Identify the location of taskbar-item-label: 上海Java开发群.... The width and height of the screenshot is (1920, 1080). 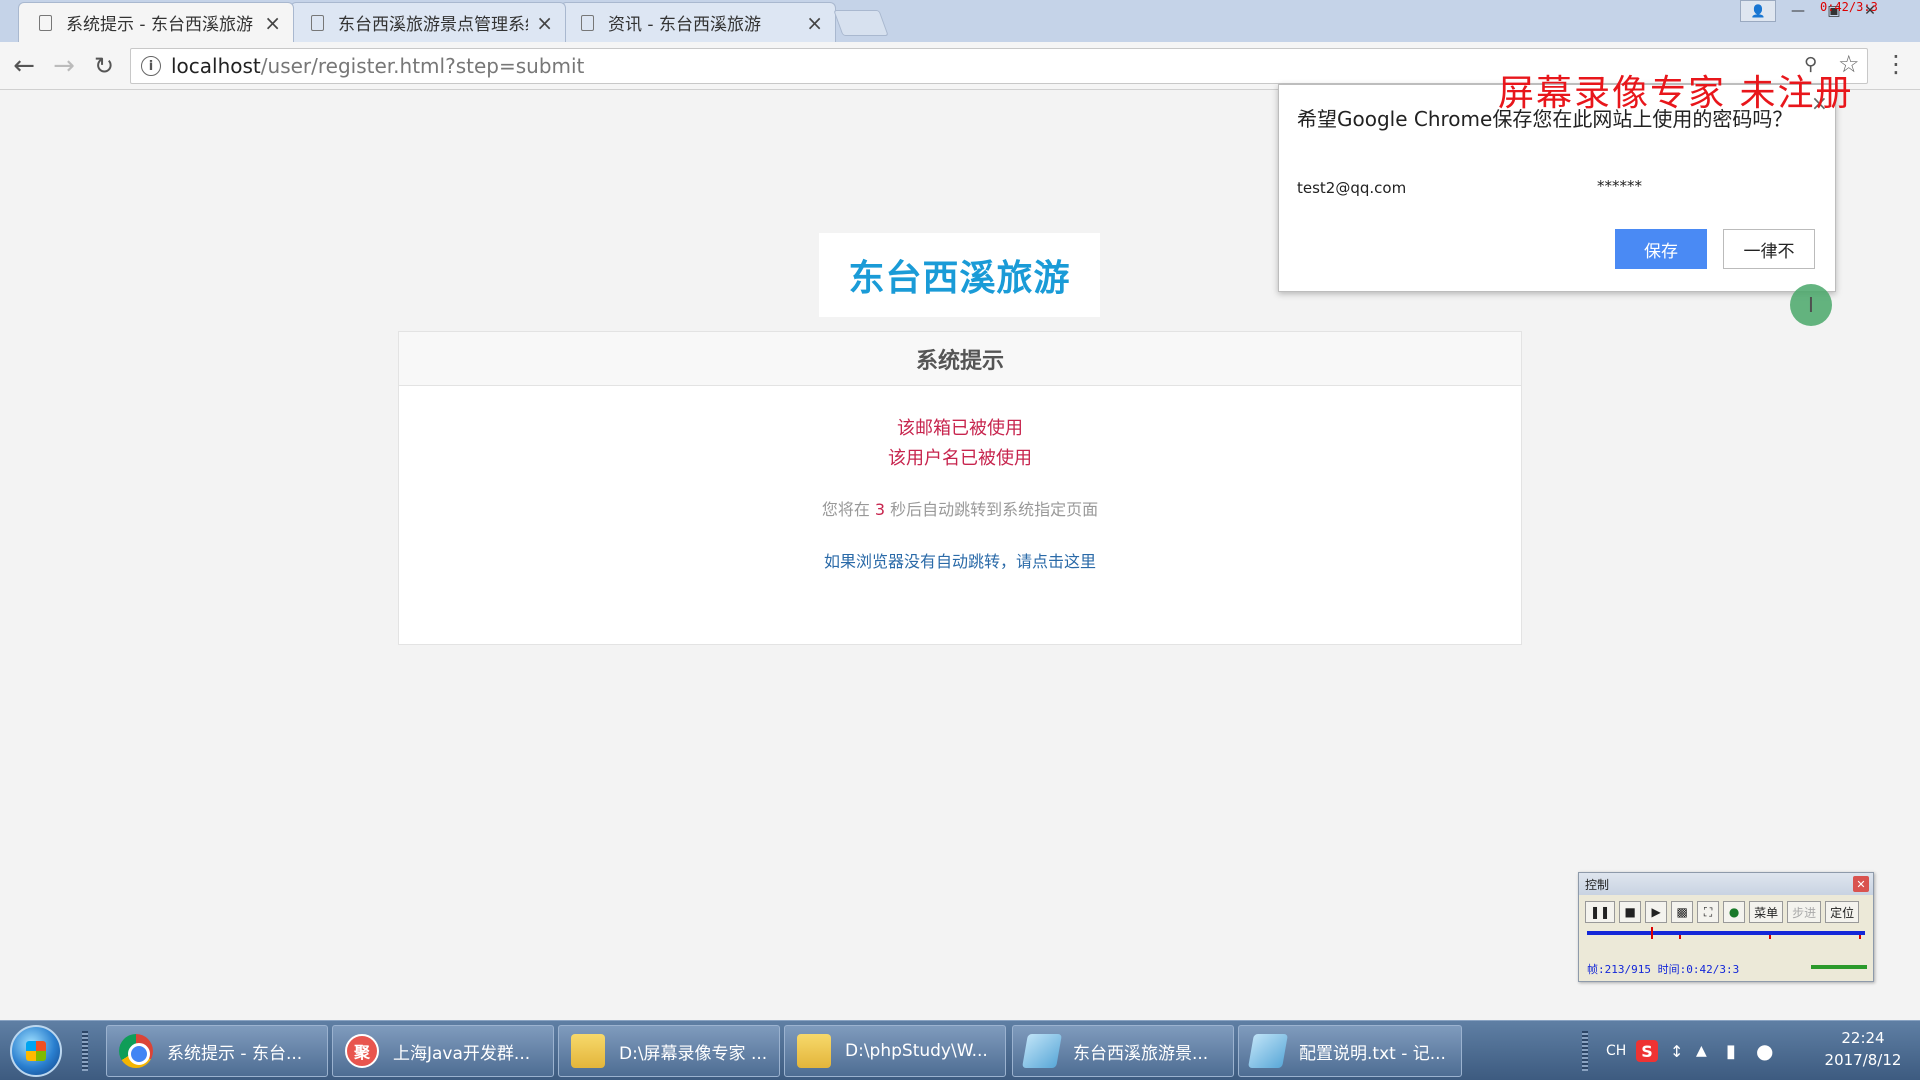
(462, 1053).